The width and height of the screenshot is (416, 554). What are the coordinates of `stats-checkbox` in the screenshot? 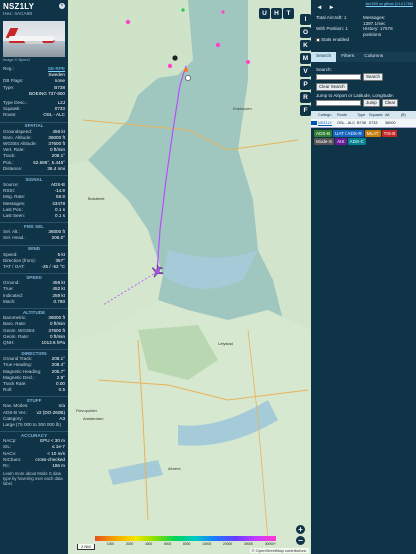 It's located at (318, 40).